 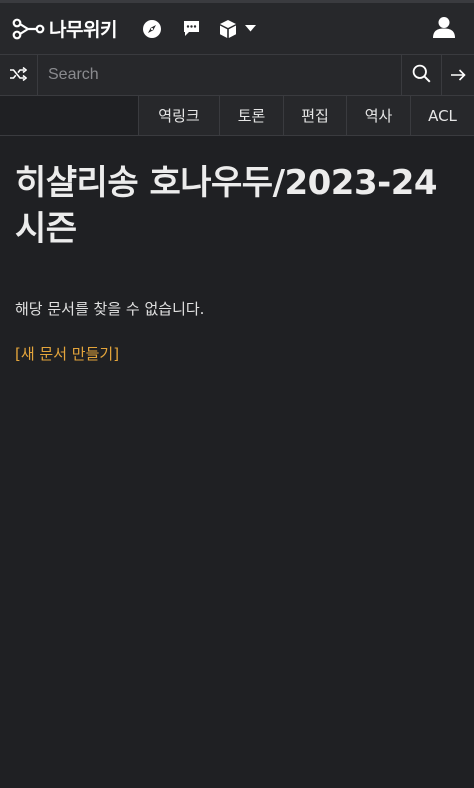 I want to click on document-tabs: 역링크 토론 편집 역사 ACL, so click(x=237, y=116).